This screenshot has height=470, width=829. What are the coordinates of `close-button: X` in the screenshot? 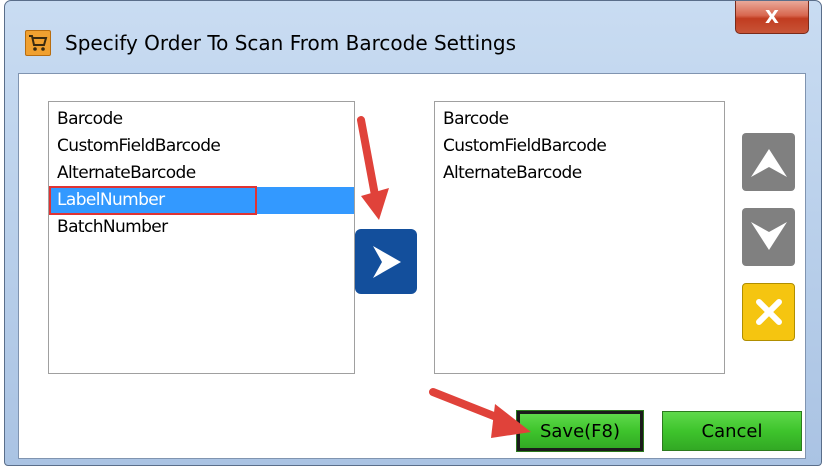 It's located at (772, 17).